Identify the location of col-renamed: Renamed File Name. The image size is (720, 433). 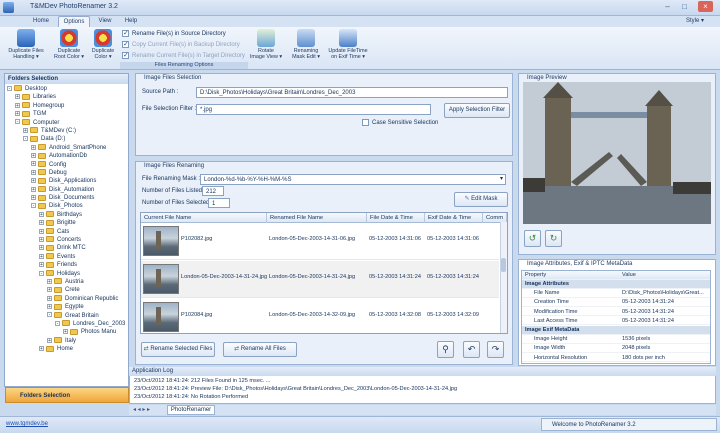
(317, 218).